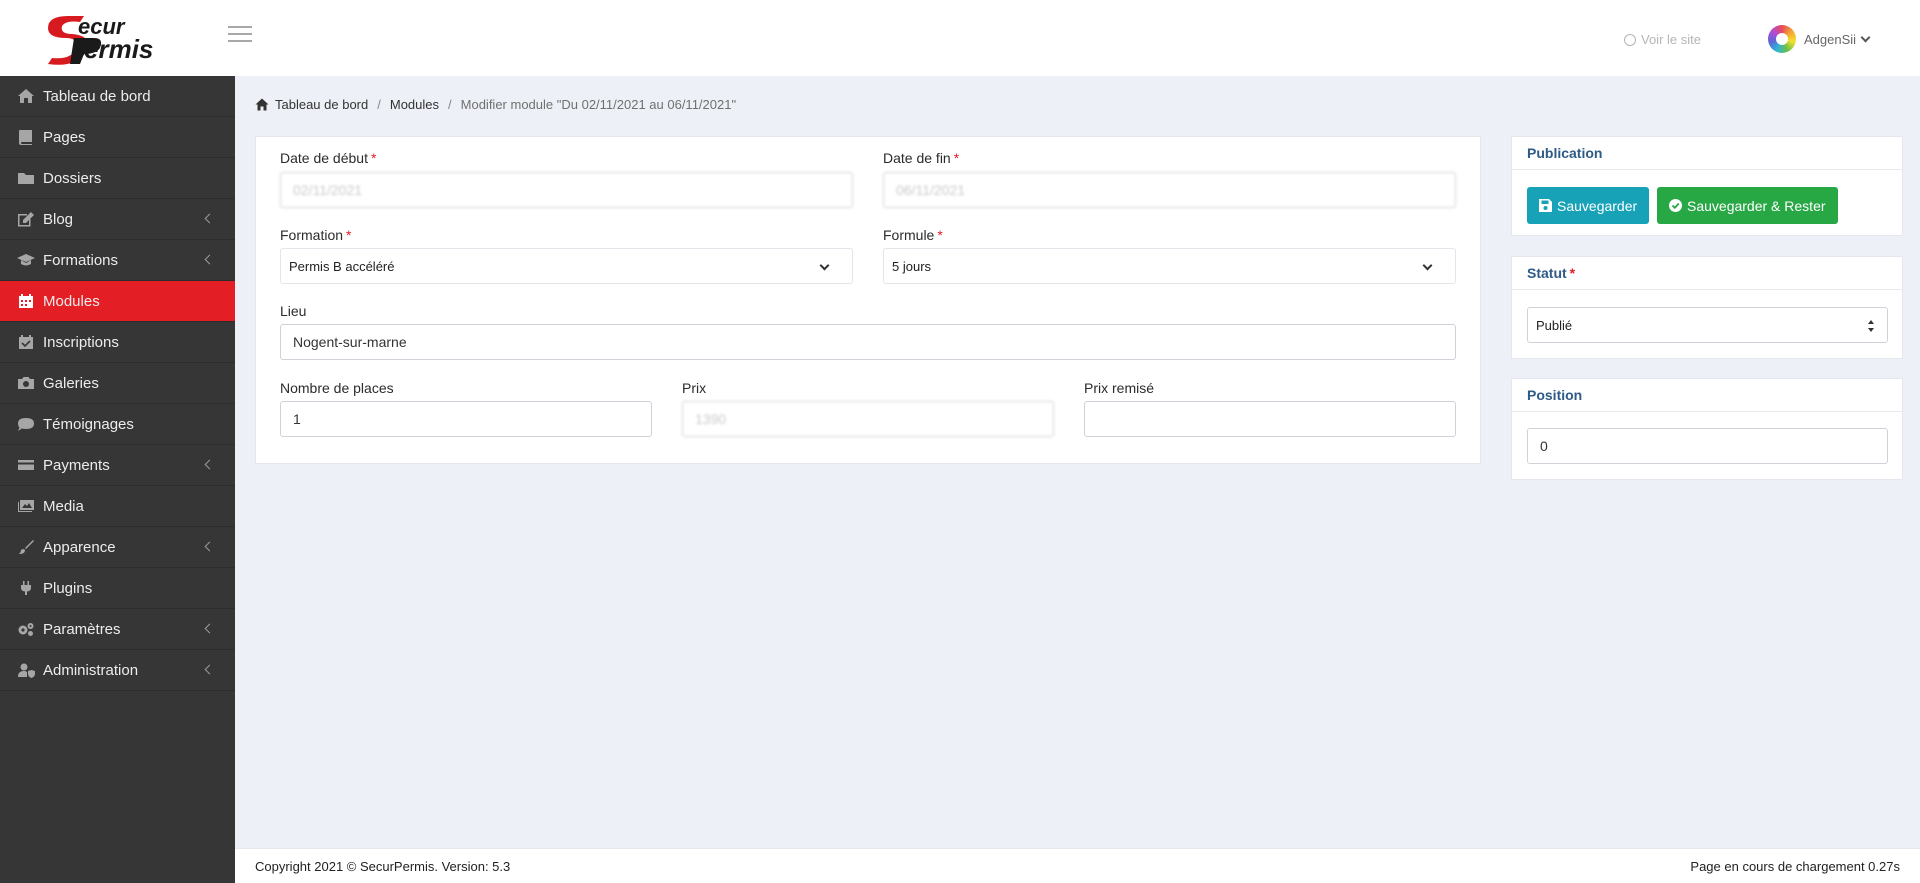 The width and height of the screenshot is (1920, 883). What do you see at coordinates (26, 178) in the screenshot?
I see `folder-icon` at bounding box center [26, 178].